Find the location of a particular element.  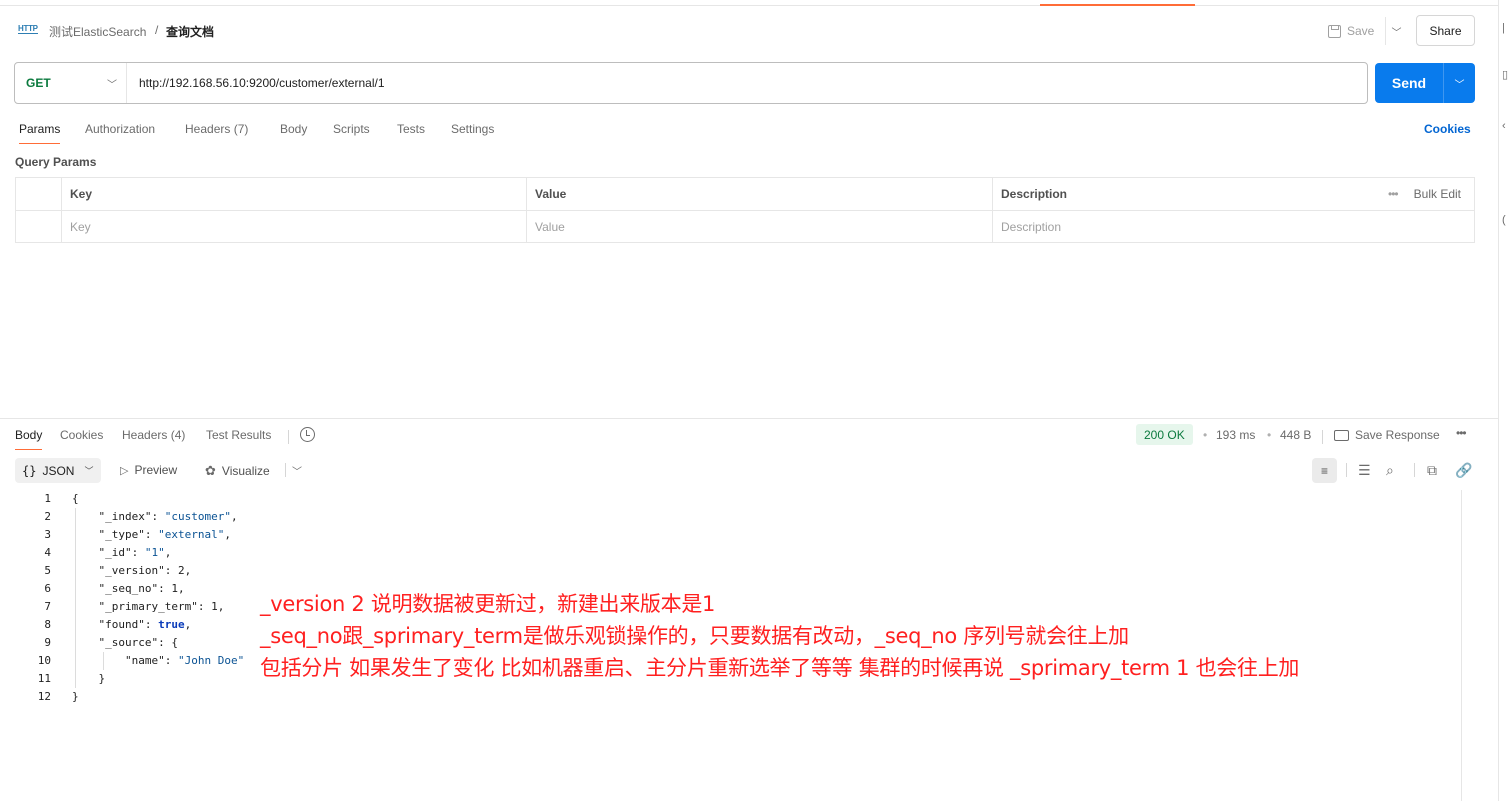

line-number: 10 is located at coordinates (44, 660).